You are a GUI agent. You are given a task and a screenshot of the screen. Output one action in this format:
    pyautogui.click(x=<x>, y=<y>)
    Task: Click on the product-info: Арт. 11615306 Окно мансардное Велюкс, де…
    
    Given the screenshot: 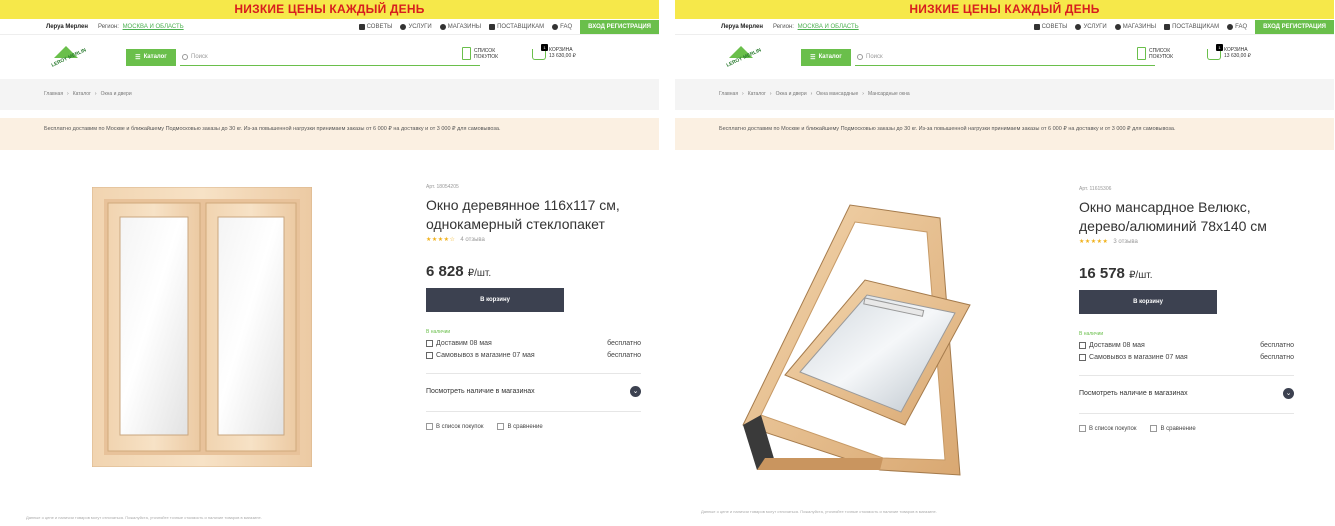 What is the action you would take?
    pyautogui.click(x=1186, y=309)
    